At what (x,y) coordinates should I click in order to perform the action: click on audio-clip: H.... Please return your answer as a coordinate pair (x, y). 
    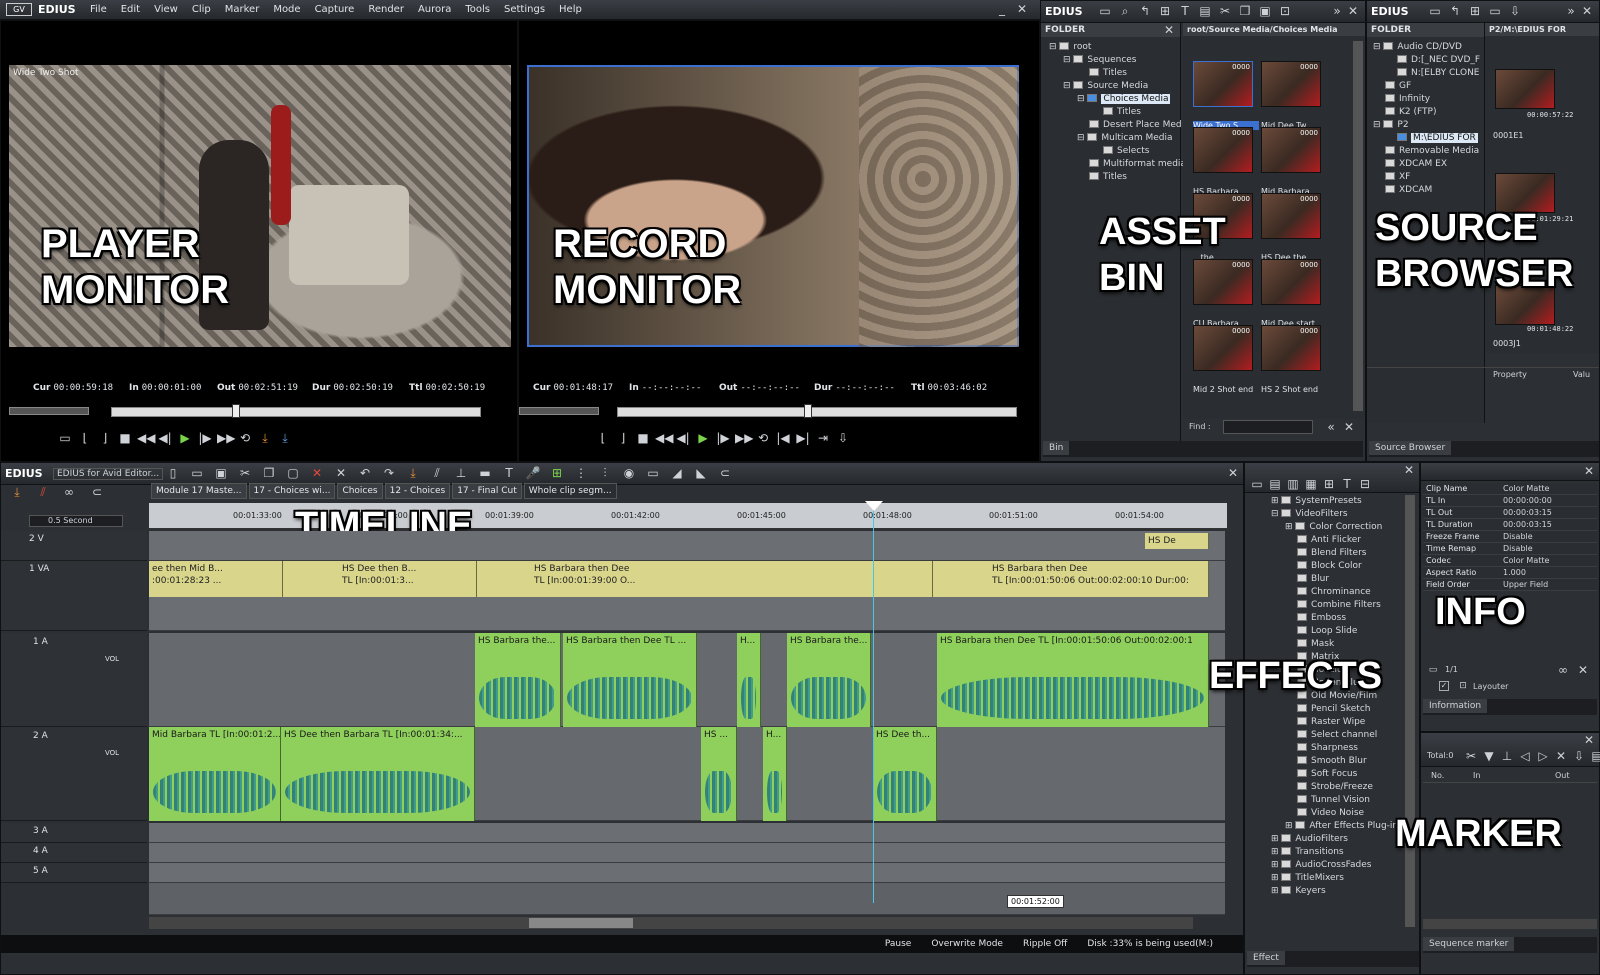
    Looking at the image, I should click on (775, 774).